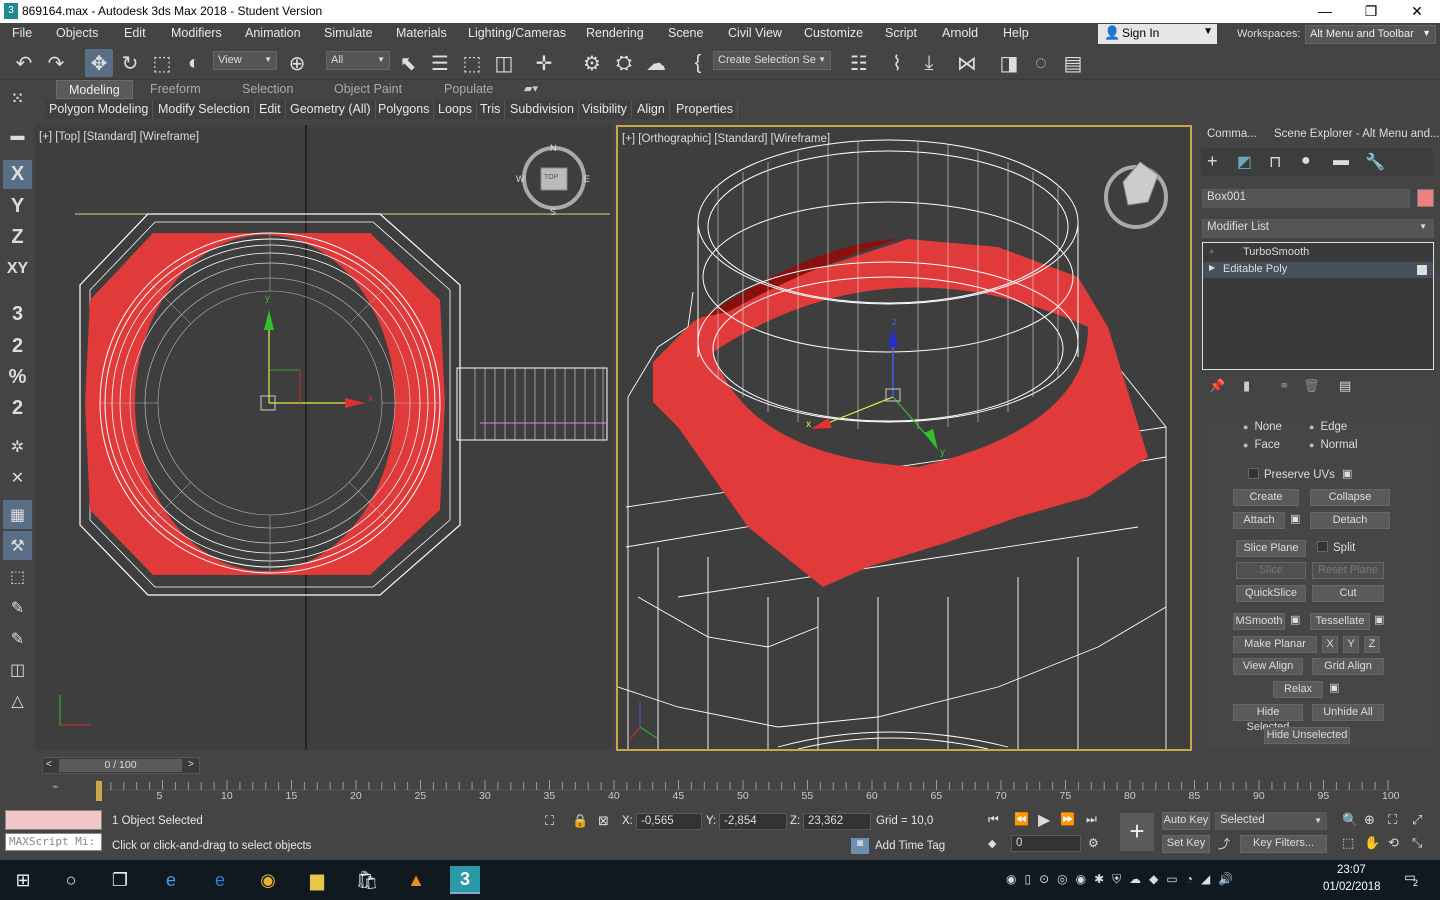 Image resolution: width=1440 pixels, height=900 pixels. Describe the element at coordinates (1224, 843) in the screenshot. I see `key-tangent-icon: ⤴` at that location.